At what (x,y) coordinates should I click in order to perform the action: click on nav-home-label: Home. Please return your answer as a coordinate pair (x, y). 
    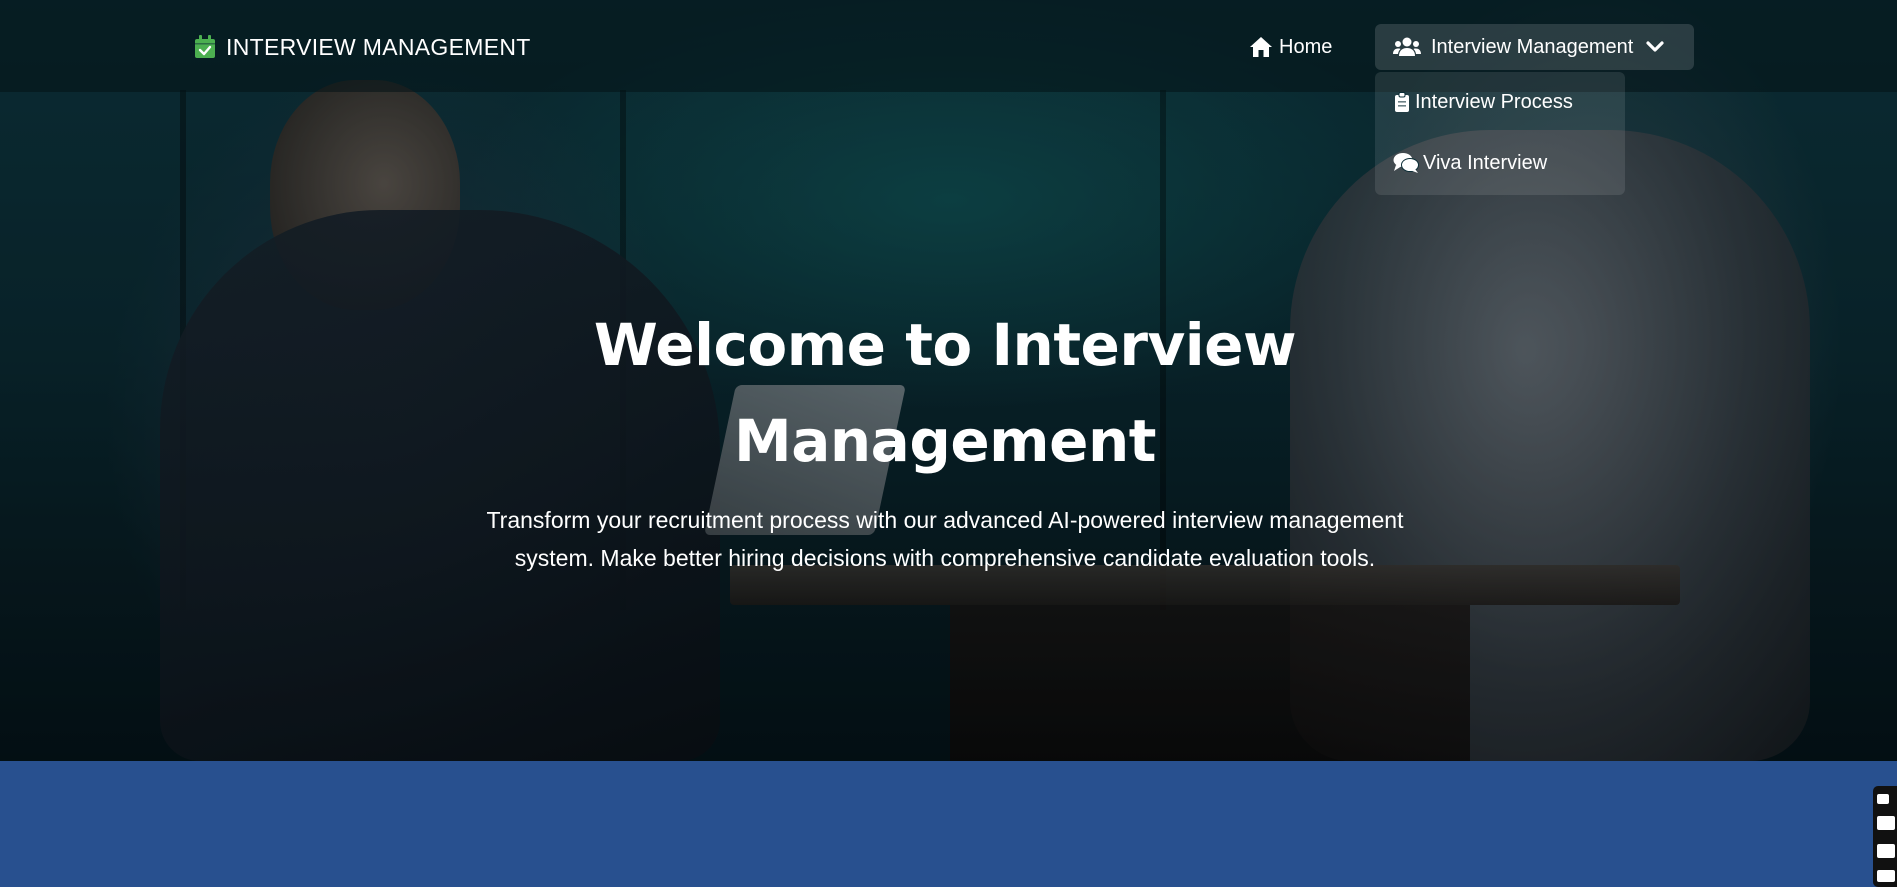
    Looking at the image, I should click on (1306, 46).